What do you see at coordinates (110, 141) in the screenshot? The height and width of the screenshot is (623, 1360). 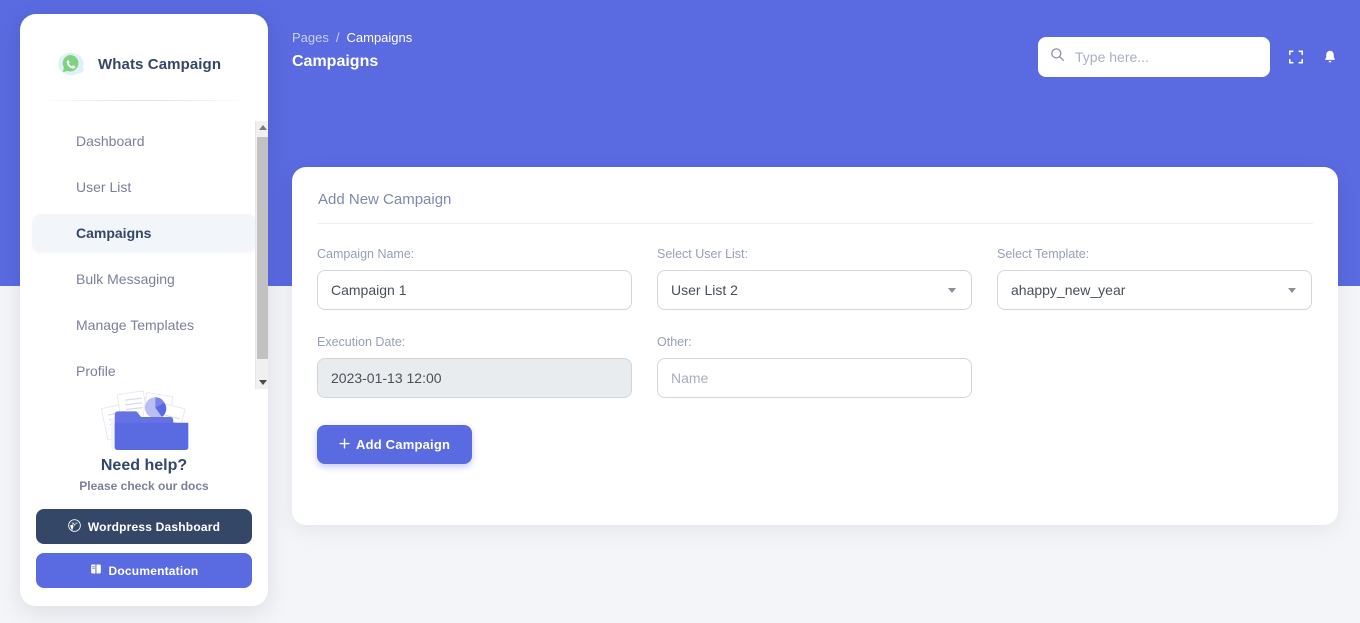 I see `sidebar-item-label: Dashboard` at bounding box center [110, 141].